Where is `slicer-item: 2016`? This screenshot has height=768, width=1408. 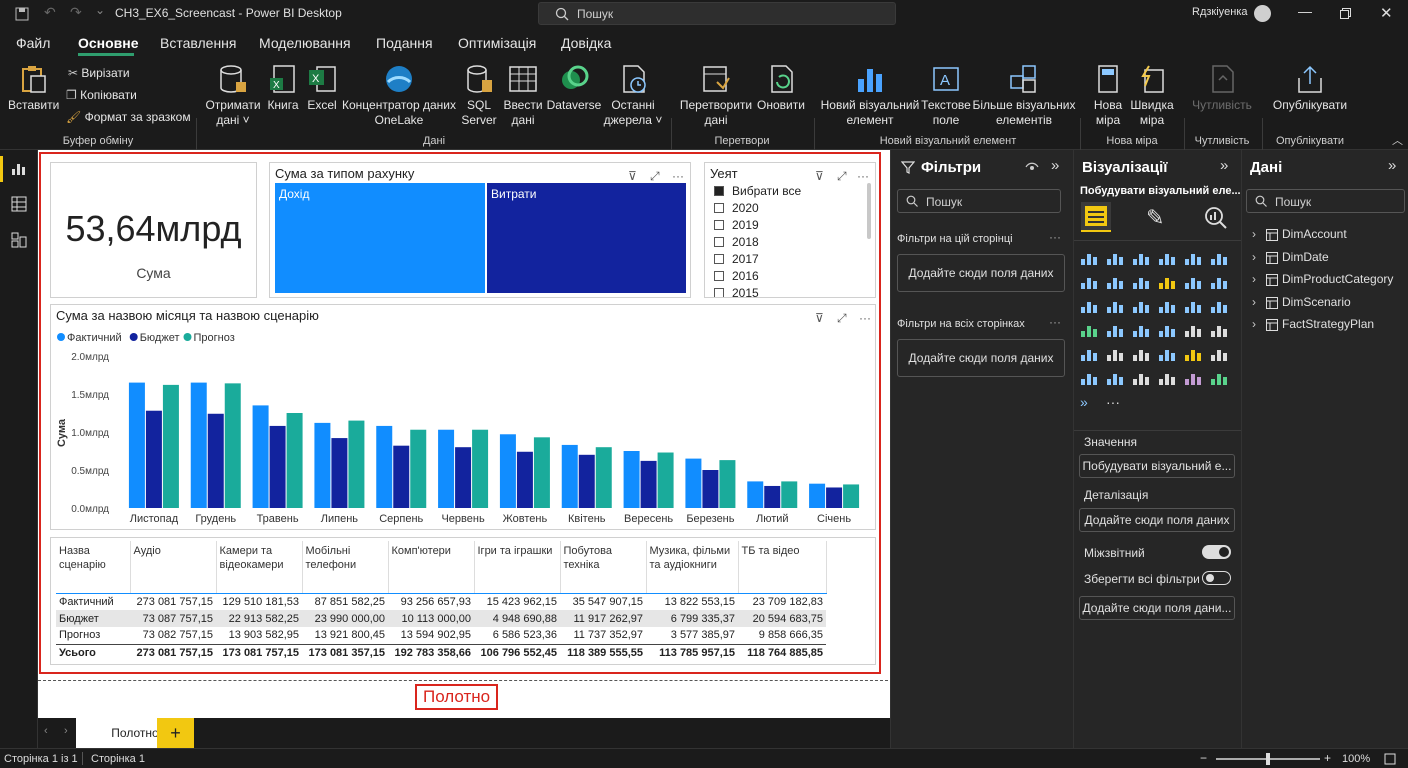 slicer-item: 2016 is located at coordinates (789, 276).